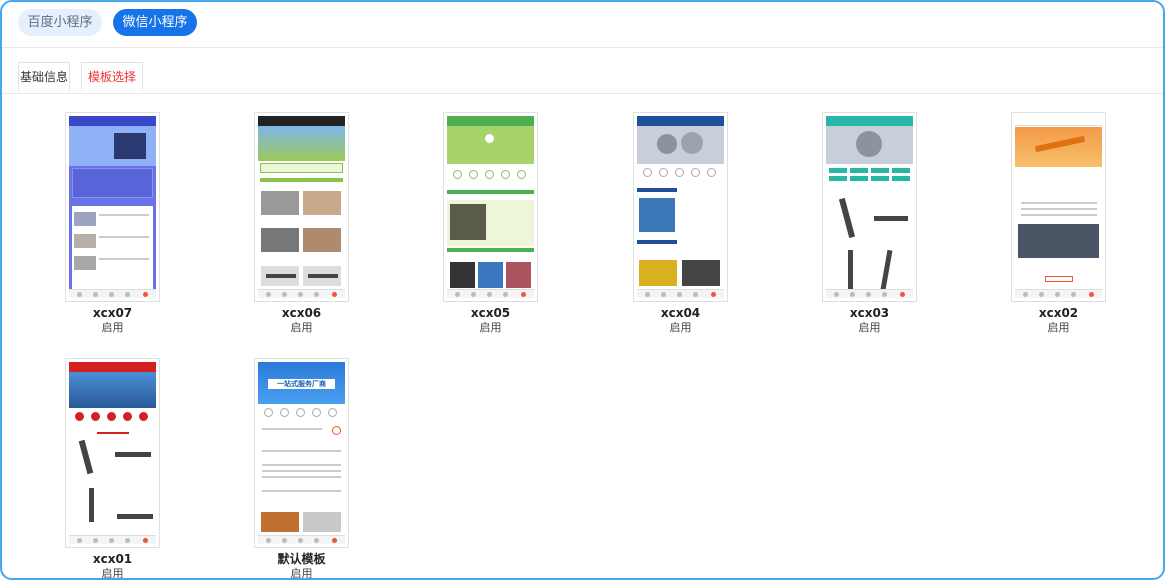  What do you see at coordinates (582, 25) in the screenshot?
I see `platform-tab-bar: 百度小程序 微信小程序` at bounding box center [582, 25].